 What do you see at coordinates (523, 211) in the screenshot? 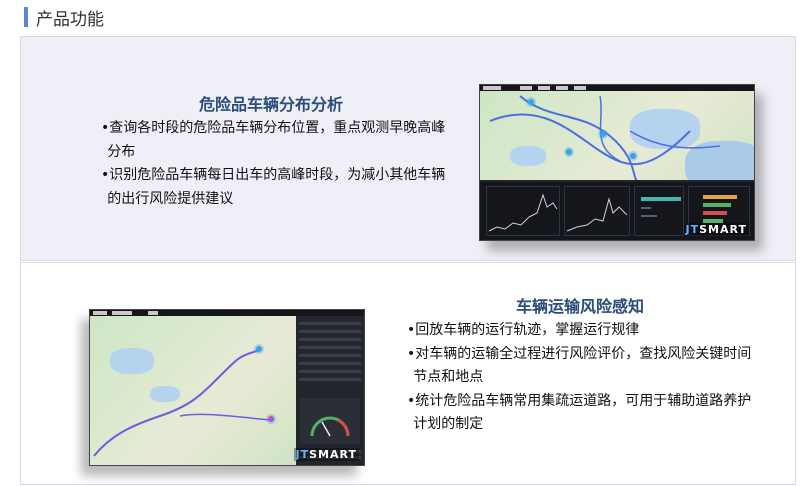
I see `line-chart-panel` at bounding box center [523, 211].